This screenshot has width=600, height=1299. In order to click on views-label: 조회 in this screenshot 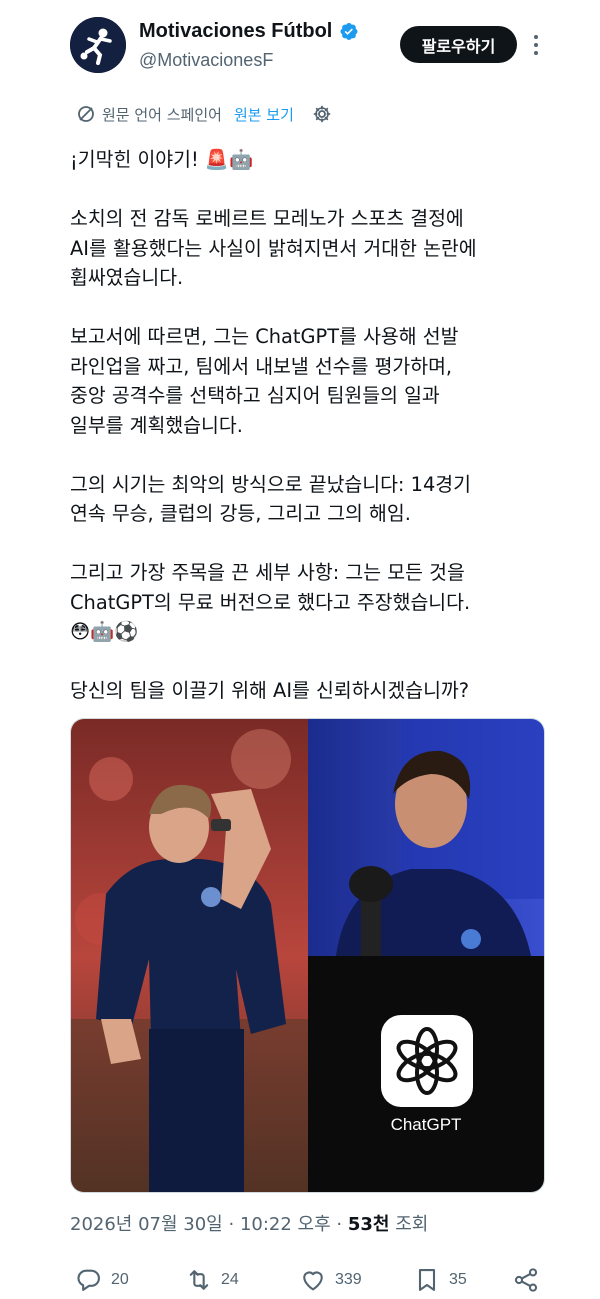, I will do `click(412, 1224)`.